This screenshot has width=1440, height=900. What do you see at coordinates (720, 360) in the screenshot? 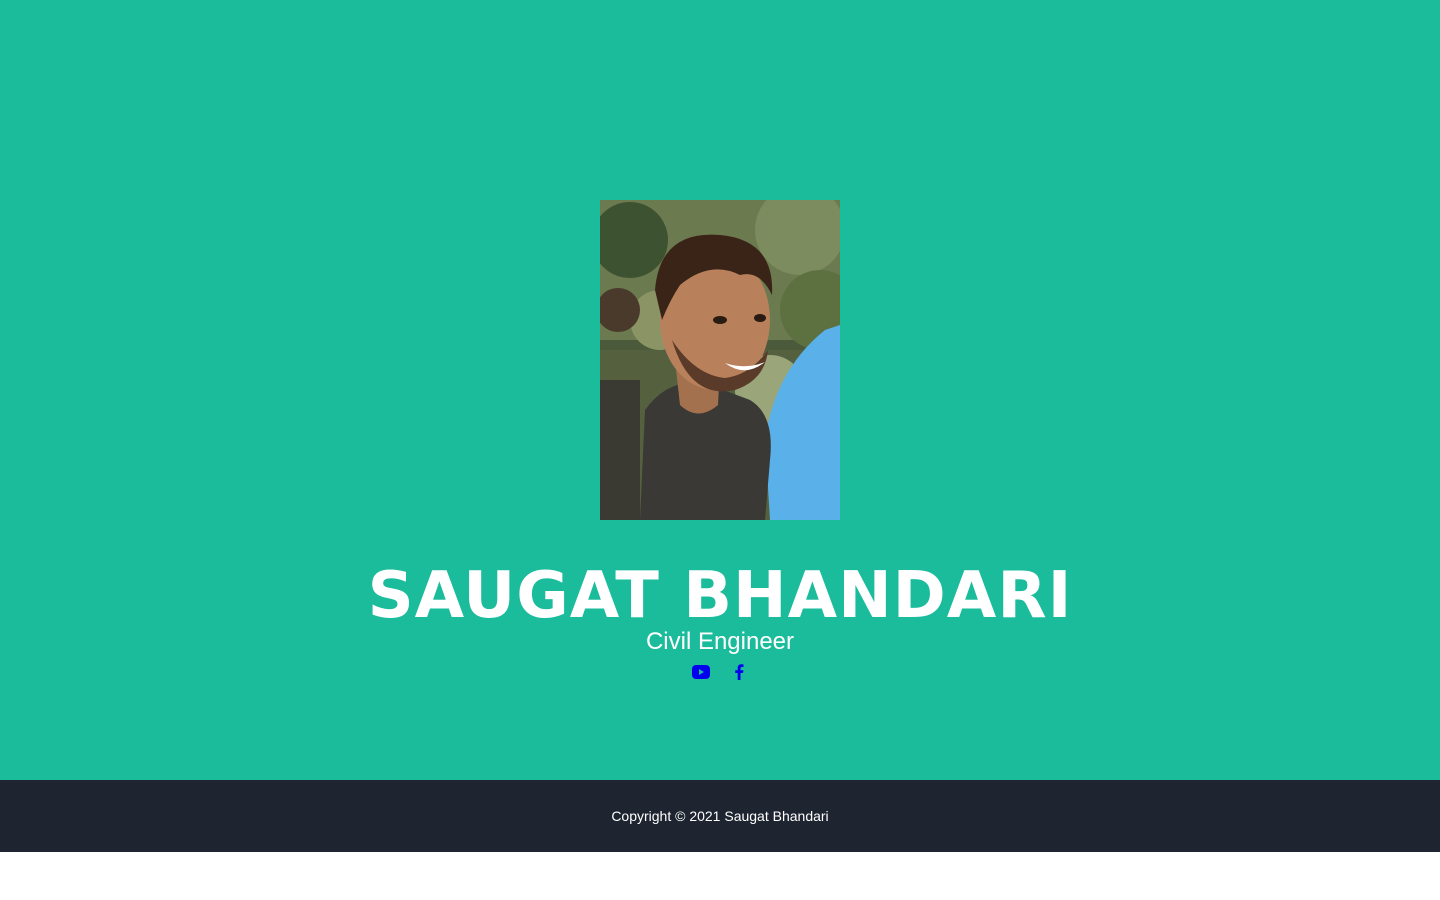
I see `profile-photo` at bounding box center [720, 360].